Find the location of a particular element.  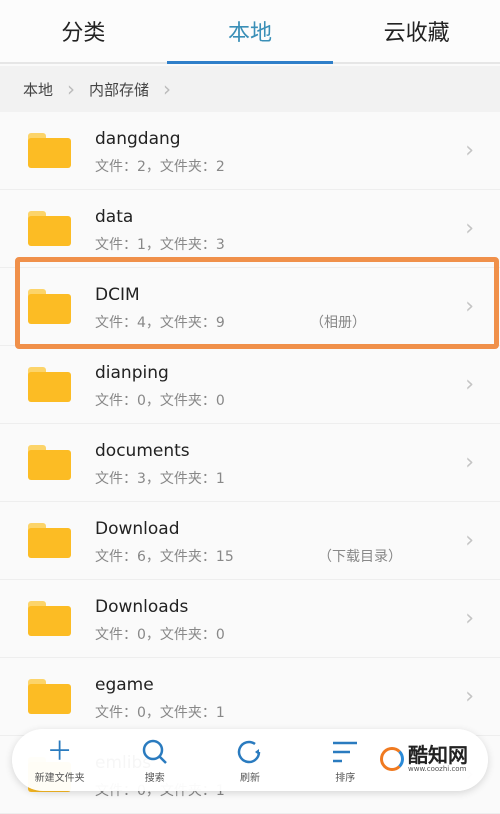

refresh-button: 刷新 is located at coordinates (249, 760).